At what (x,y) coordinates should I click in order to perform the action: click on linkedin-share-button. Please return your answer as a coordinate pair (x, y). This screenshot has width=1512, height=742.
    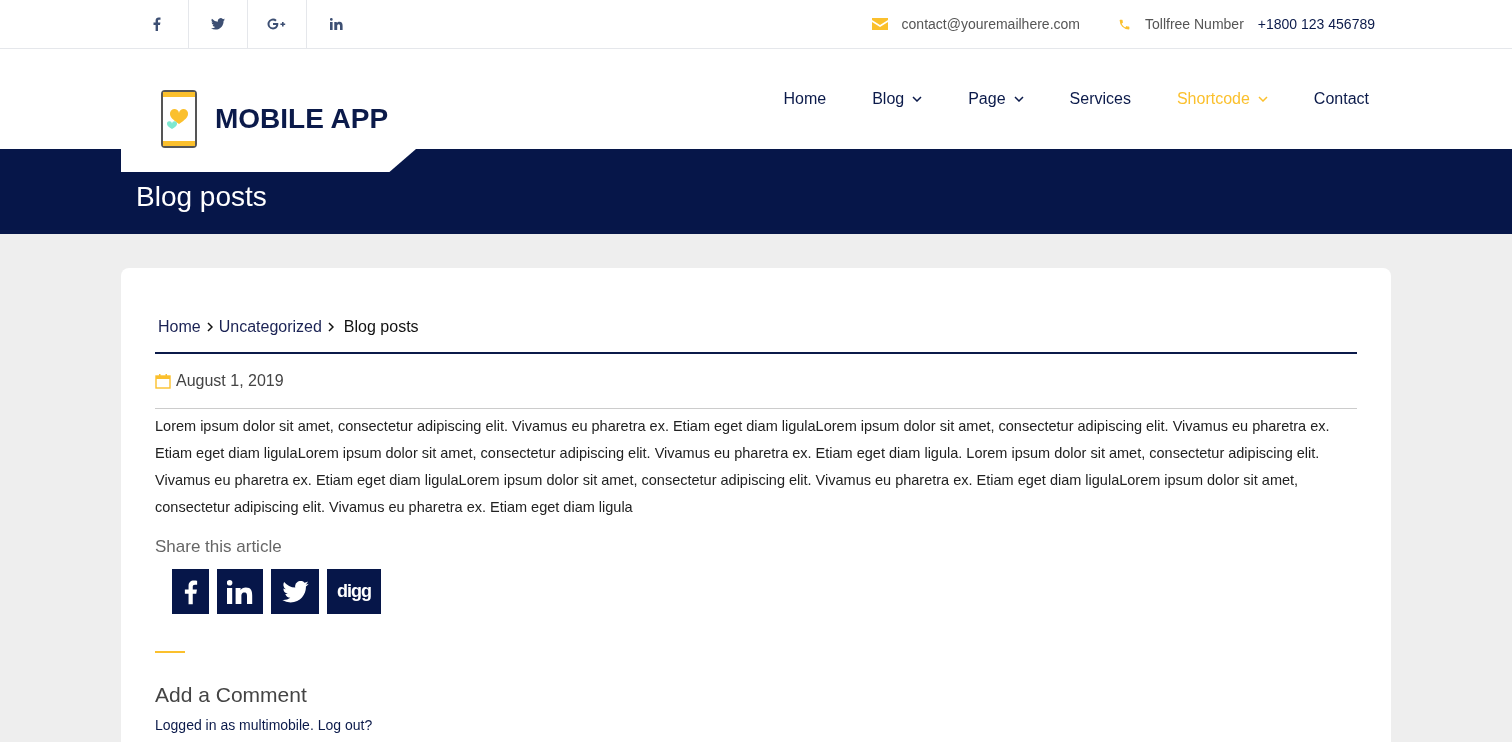
    Looking at the image, I should click on (240, 591).